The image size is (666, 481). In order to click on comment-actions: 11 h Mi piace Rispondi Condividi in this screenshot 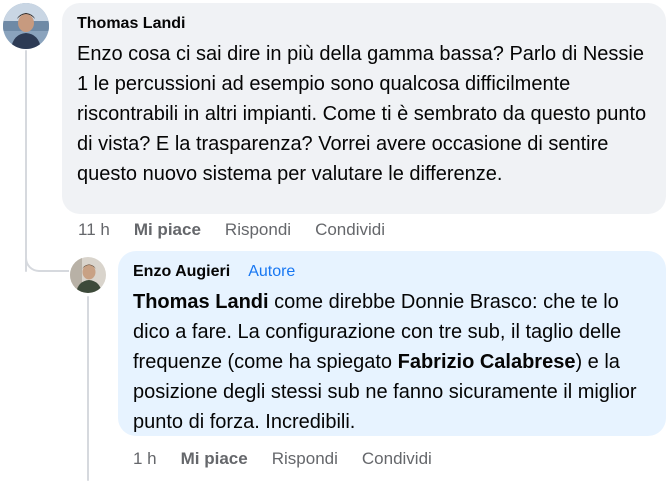, I will do `click(243, 230)`.